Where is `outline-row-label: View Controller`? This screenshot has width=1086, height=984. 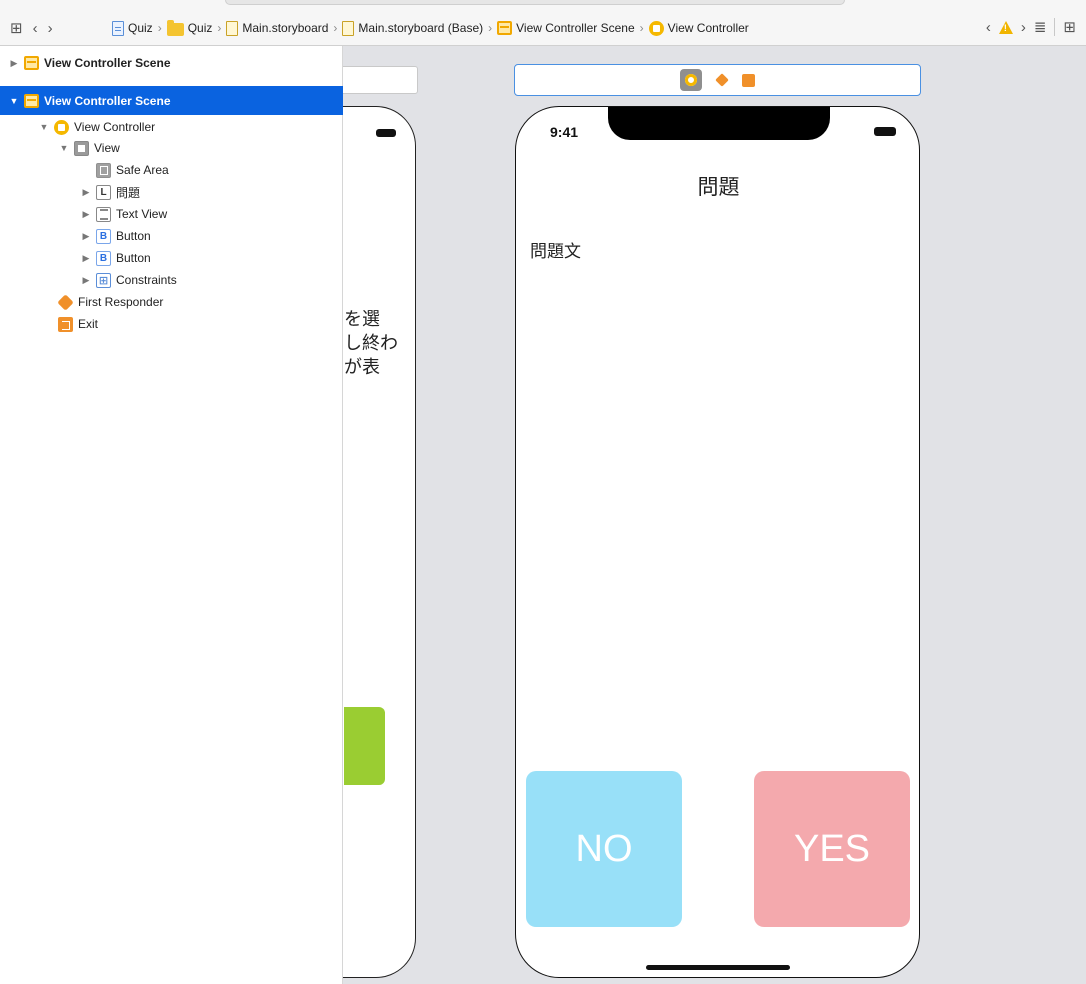 outline-row-label: View Controller is located at coordinates (115, 127).